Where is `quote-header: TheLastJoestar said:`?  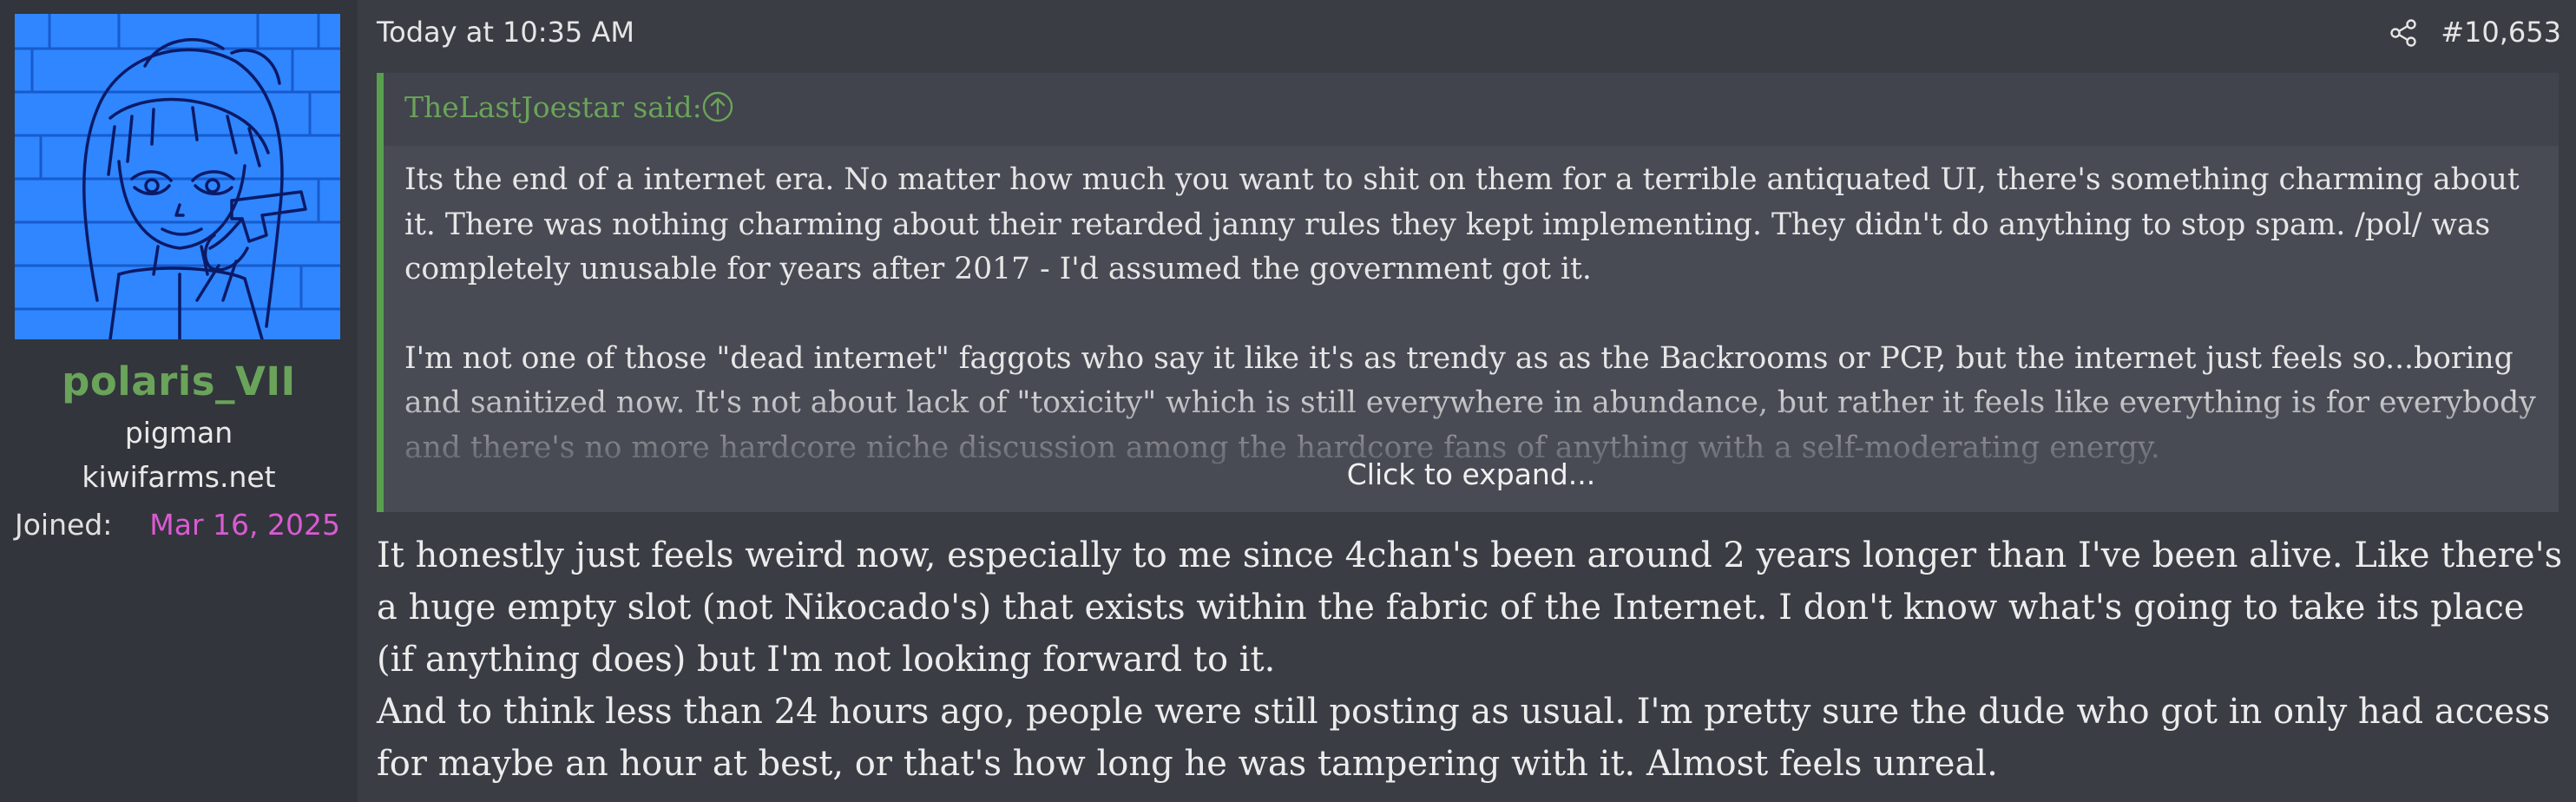 quote-header: TheLastJoestar said: is located at coordinates (1471, 109).